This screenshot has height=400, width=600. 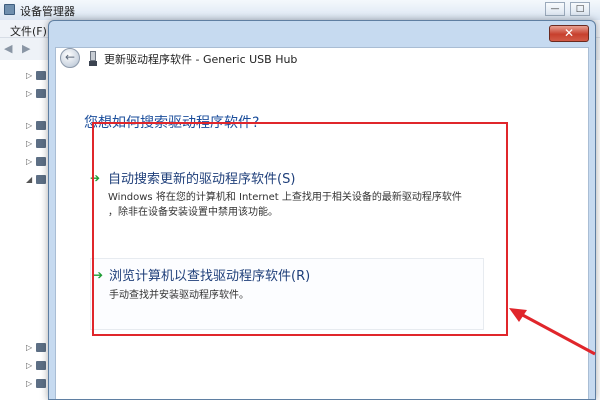 What do you see at coordinates (93, 58) in the screenshot?
I see `usb-device-icon` at bounding box center [93, 58].